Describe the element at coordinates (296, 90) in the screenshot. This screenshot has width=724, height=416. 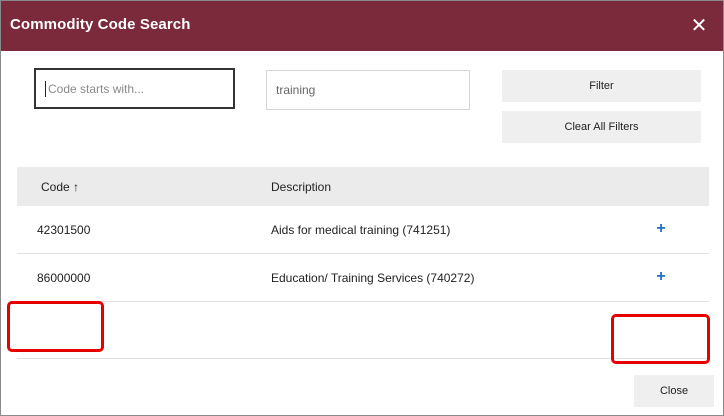
I see `description-search-value: training` at that location.